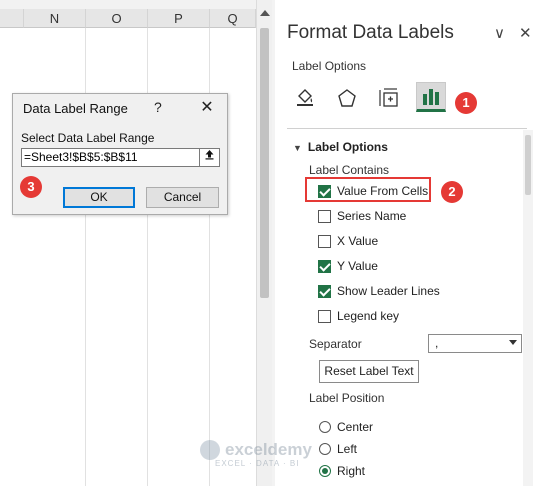 The width and height of the screenshot is (533, 486). What do you see at coordinates (369, 371) in the screenshot?
I see `reset-label-text-button: Reset Label Text` at bounding box center [369, 371].